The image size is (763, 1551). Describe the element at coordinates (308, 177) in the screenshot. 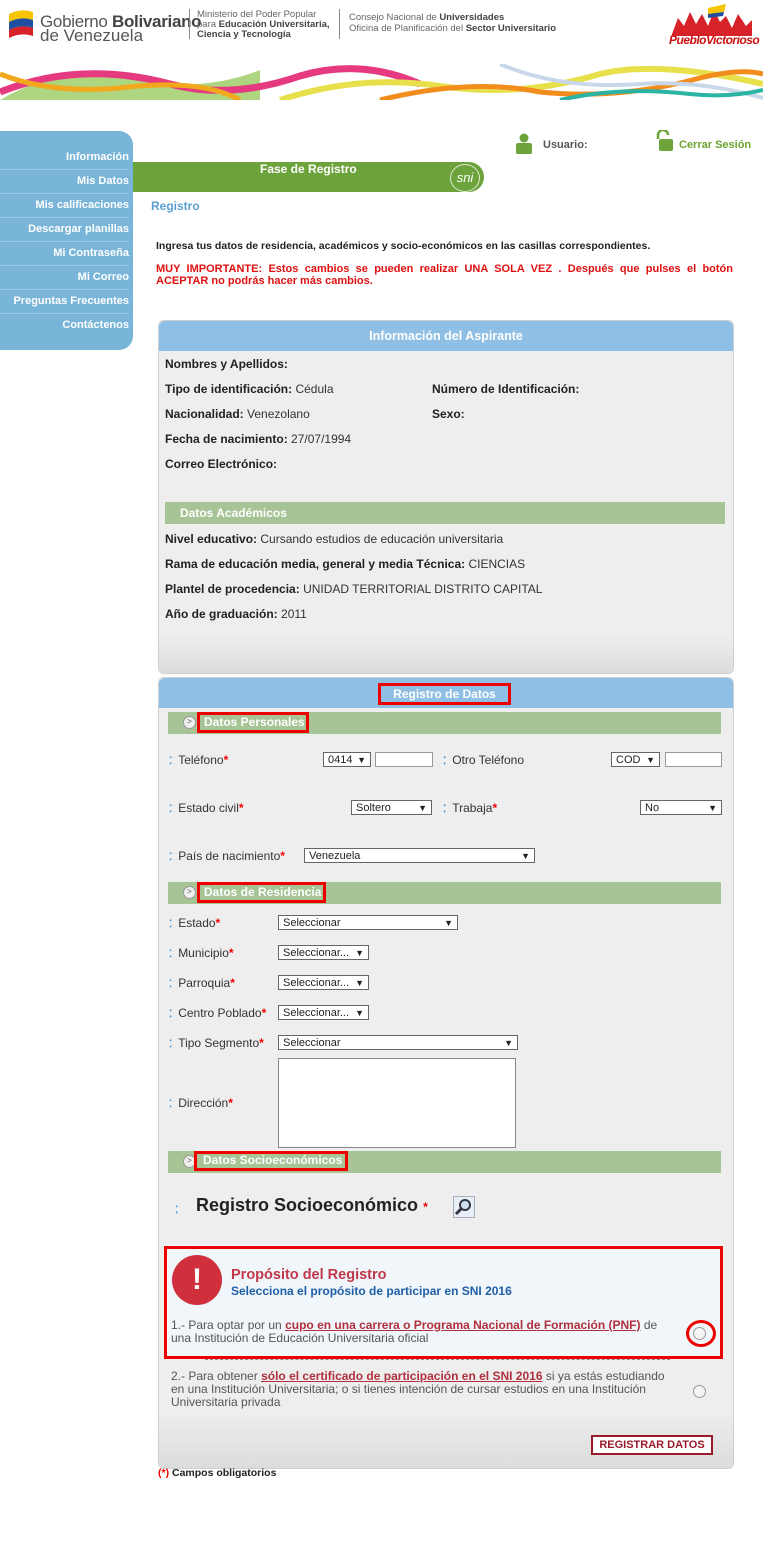

I see `phase-banner: Fase de Registro sni` at that location.